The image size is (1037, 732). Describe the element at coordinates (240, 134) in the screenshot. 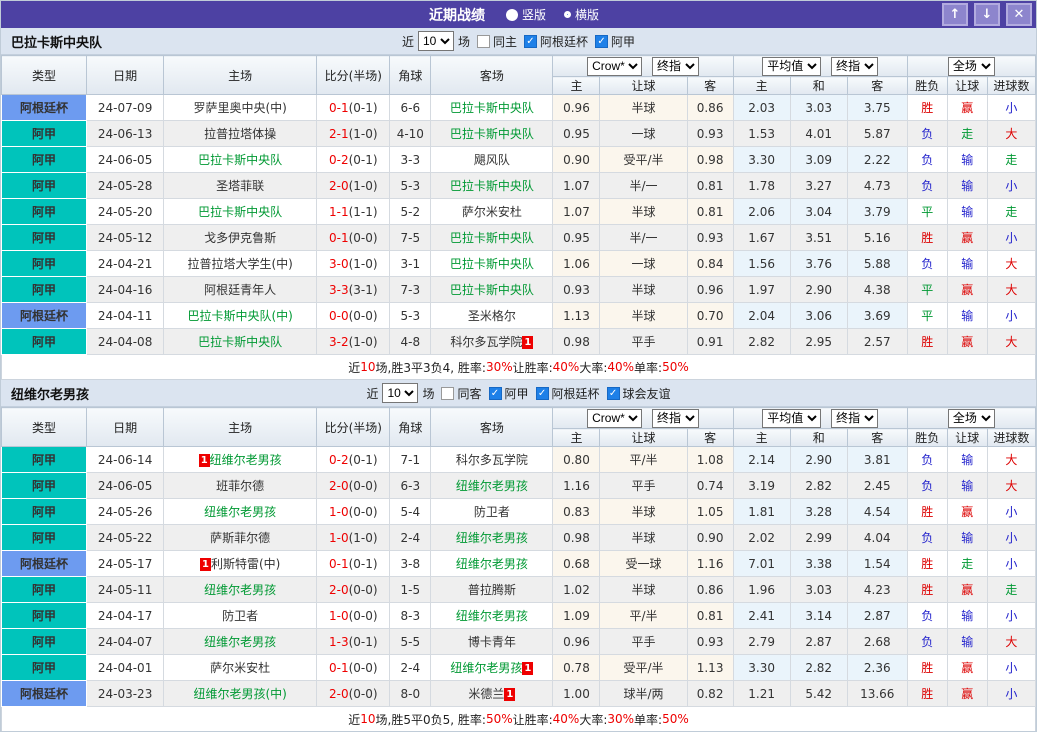

I see `team-name: 拉普拉塔体操` at that location.